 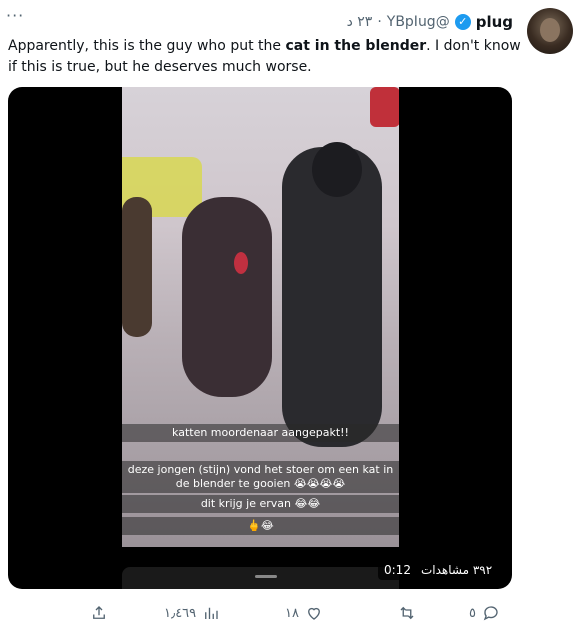 What do you see at coordinates (384, 107) in the screenshot?
I see `scene-top-red` at bounding box center [384, 107].